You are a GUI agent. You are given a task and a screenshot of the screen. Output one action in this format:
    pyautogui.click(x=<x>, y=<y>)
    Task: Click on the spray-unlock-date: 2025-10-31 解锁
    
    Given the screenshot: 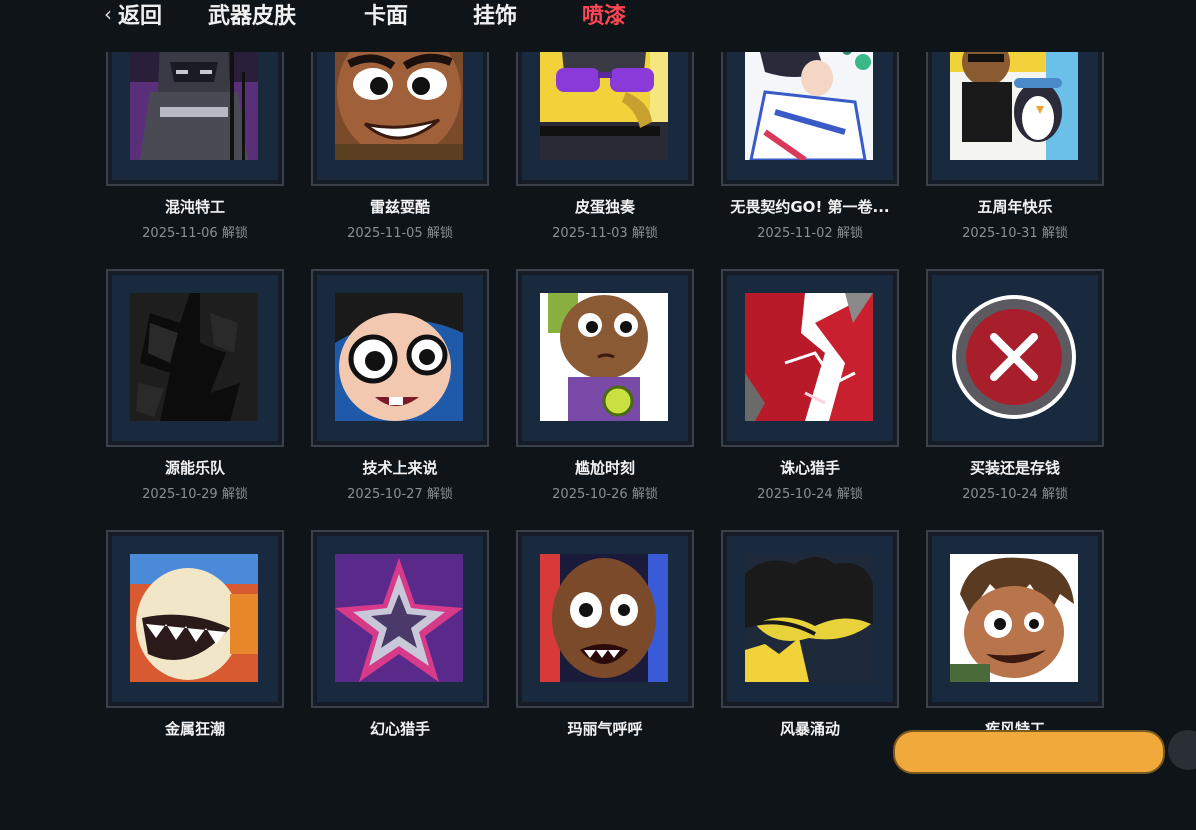 What is the action you would take?
    pyautogui.click(x=1015, y=233)
    